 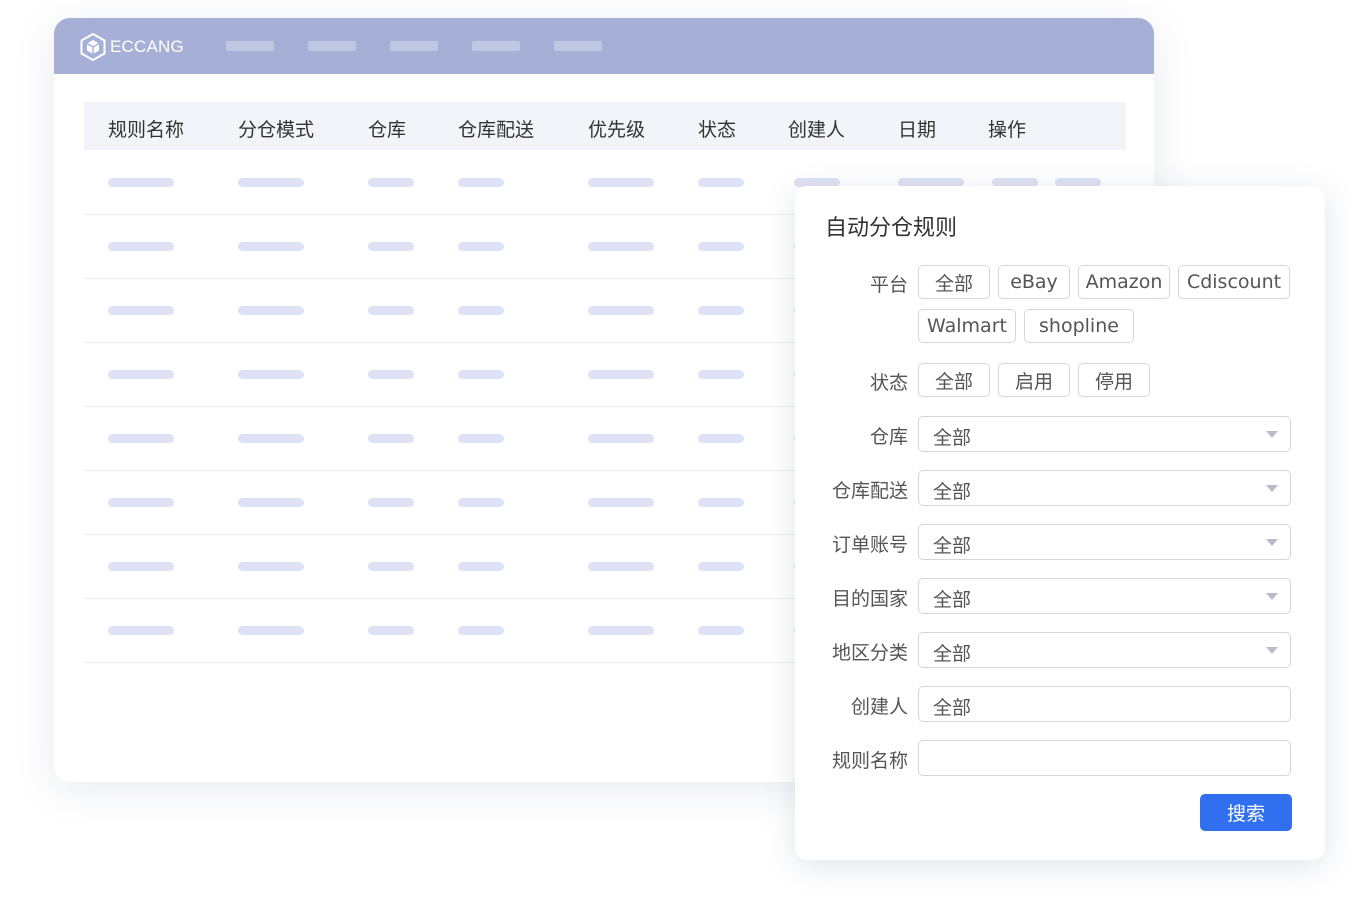 What do you see at coordinates (869, 545) in the screenshot?
I see `order-account-label: 订单账号` at bounding box center [869, 545].